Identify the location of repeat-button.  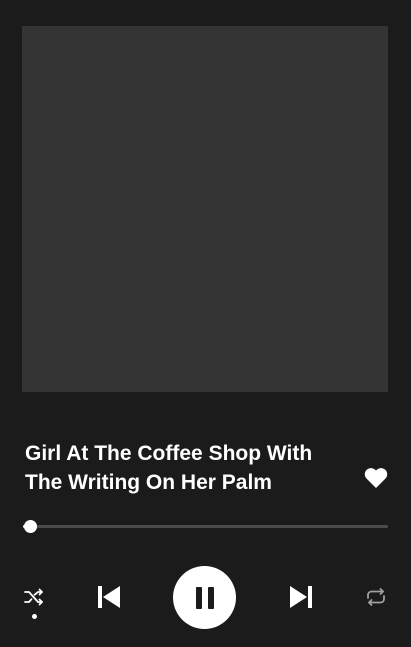
(376, 597).